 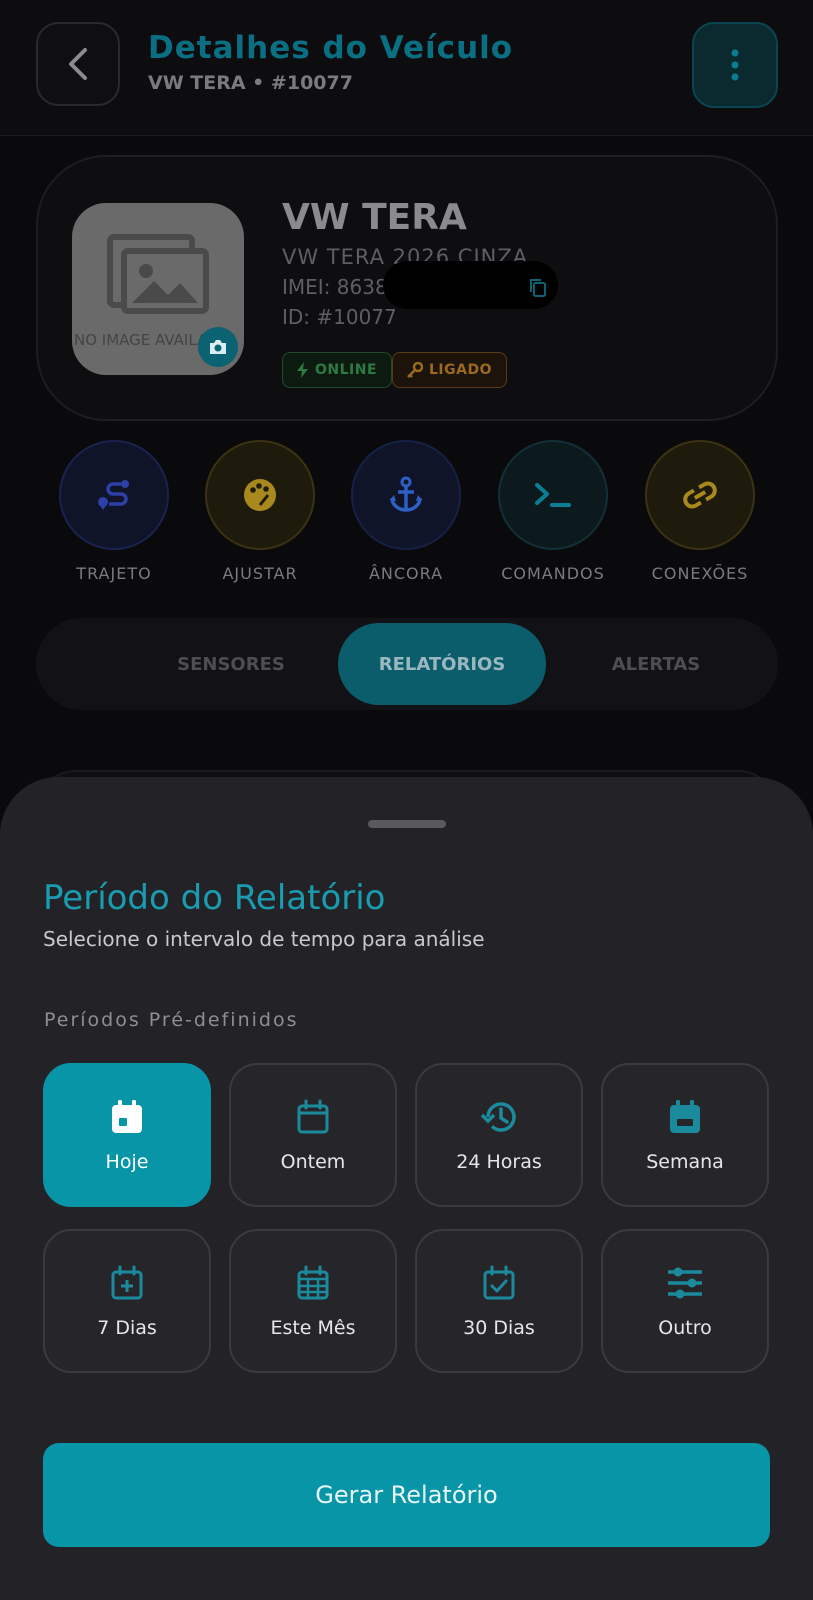 I want to click on calendar-month-icon, so click(x=313, y=1282).